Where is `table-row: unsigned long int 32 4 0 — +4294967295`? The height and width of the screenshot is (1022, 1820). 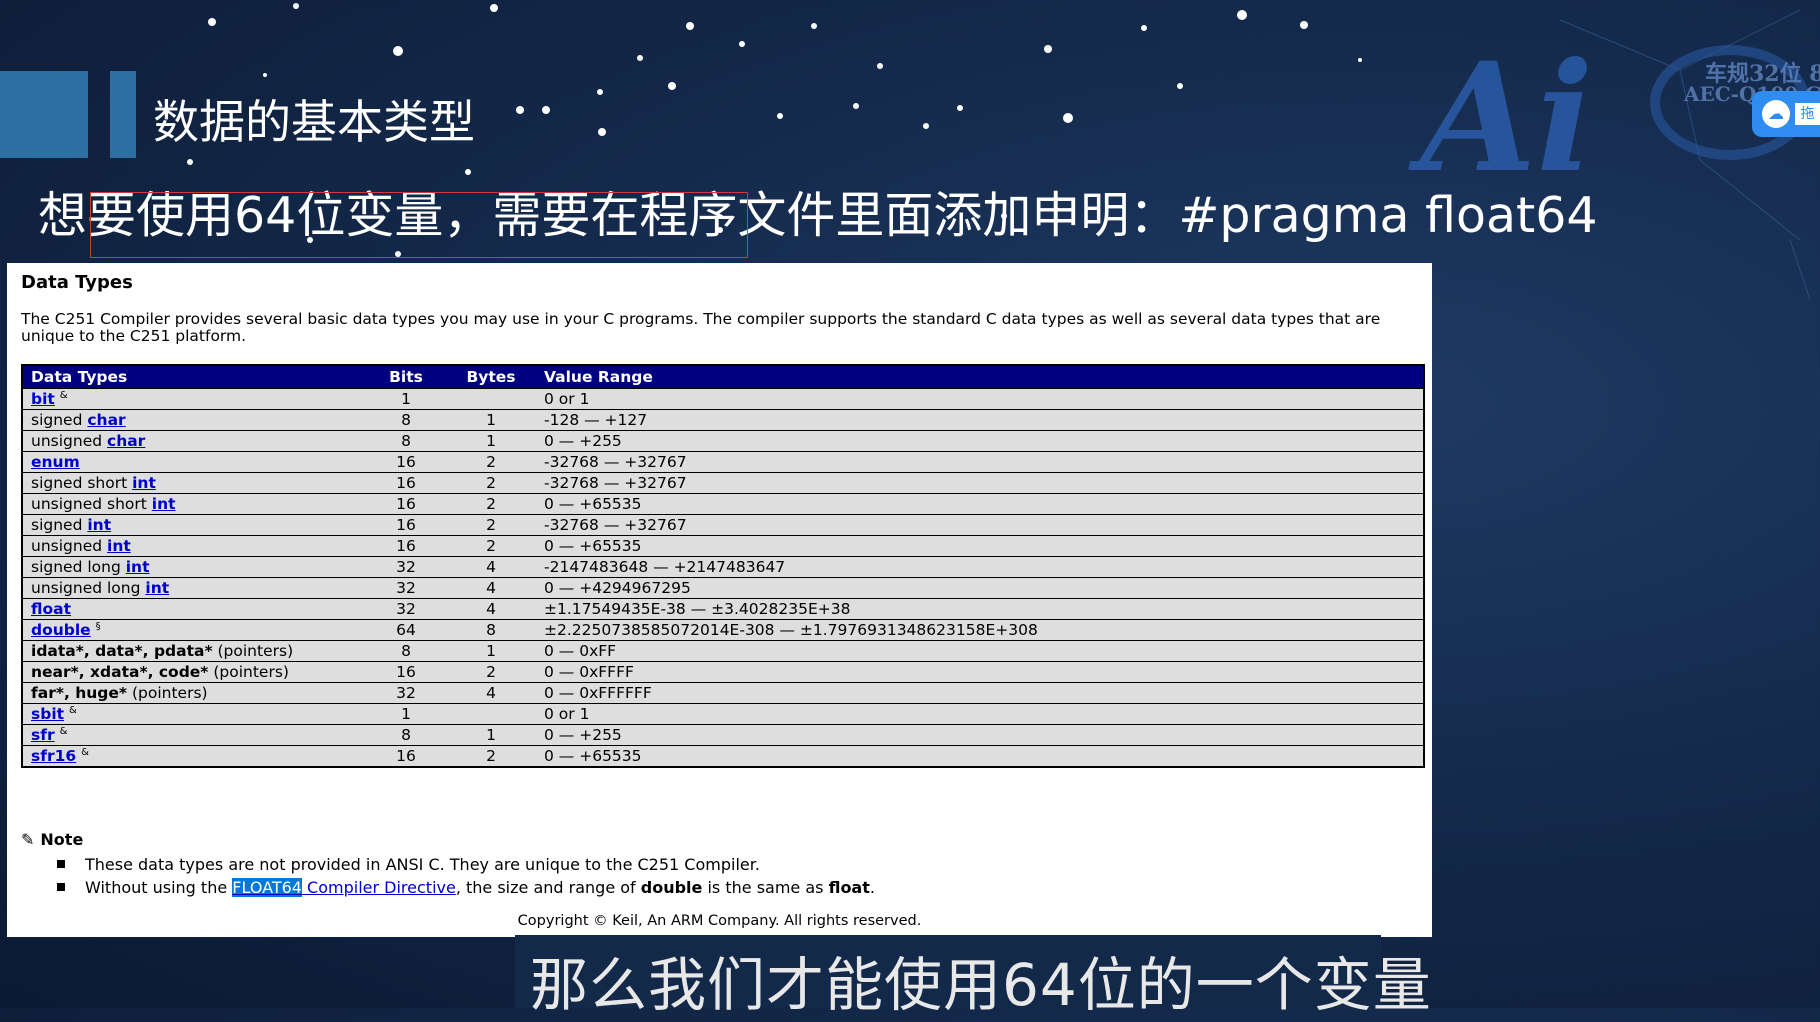
table-row: unsigned long int 32 4 0 — +4294967295 is located at coordinates (723, 588).